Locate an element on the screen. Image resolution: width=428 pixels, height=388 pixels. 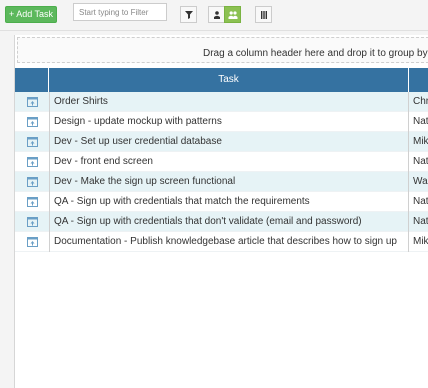
assignee-cell: Chr is located at coordinates (420, 102).